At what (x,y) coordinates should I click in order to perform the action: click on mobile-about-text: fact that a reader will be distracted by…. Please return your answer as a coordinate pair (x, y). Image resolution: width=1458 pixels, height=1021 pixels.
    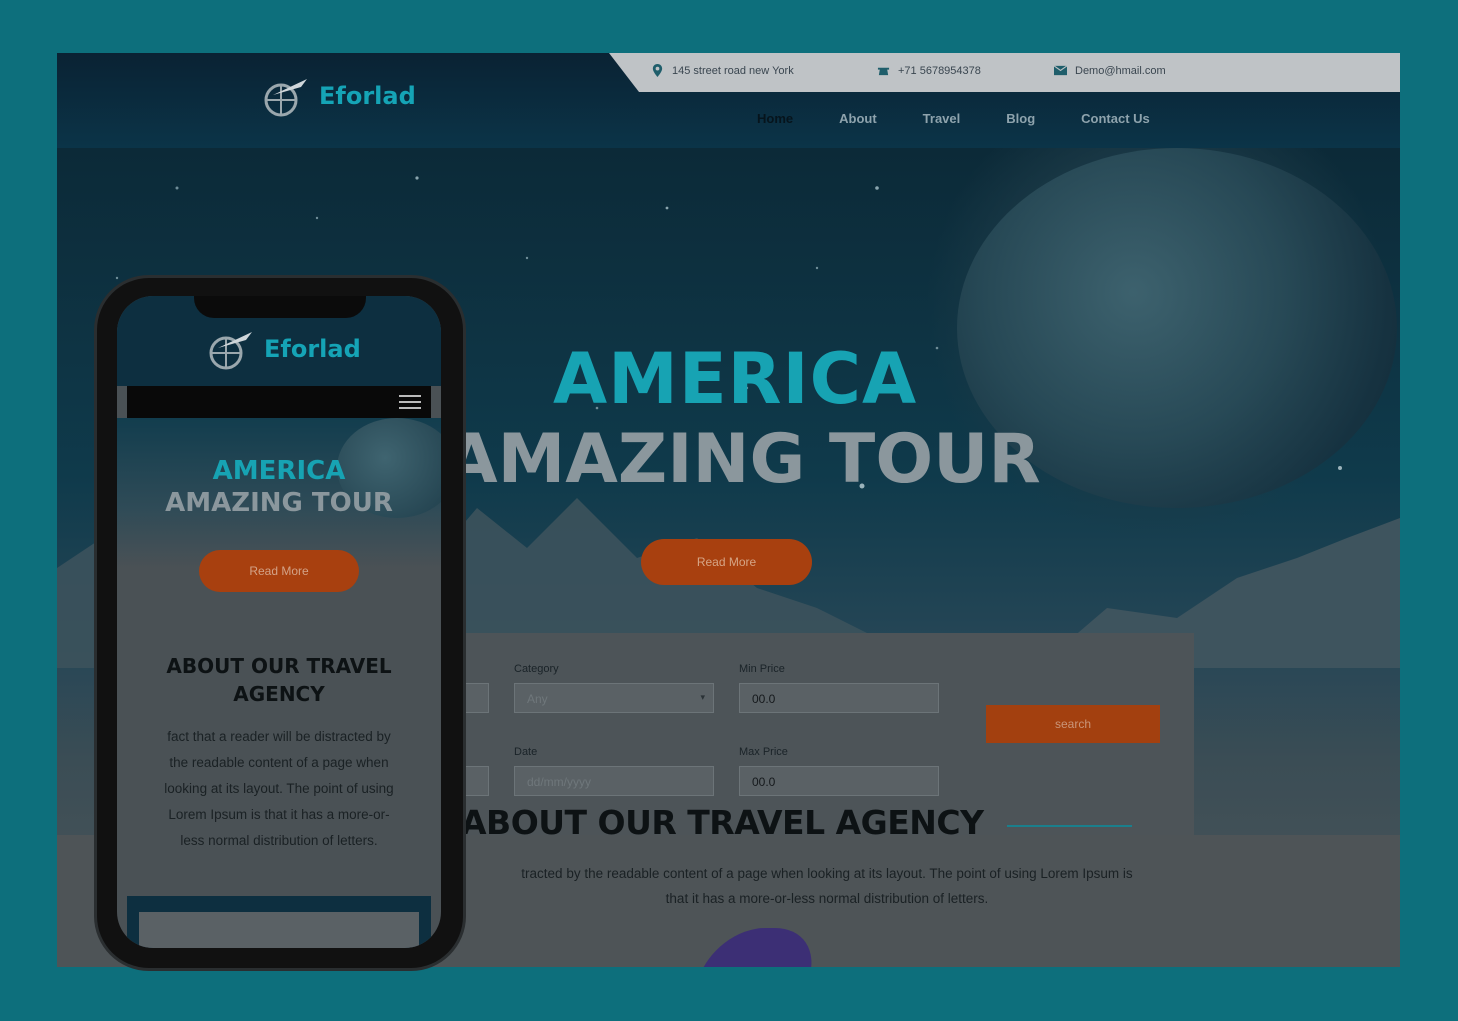
    Looking at the image, I should click on (279, 789).